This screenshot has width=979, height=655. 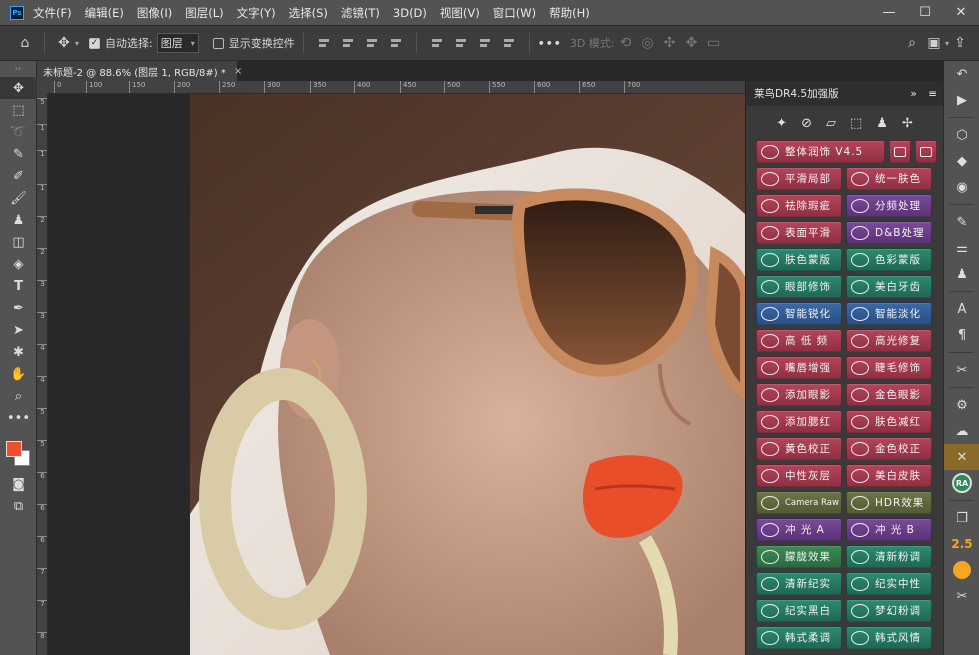 What do you see at coordinates (889, 448) in the screenshot?
I see `action-button: 金色校正` at bounding box center [889, 448].